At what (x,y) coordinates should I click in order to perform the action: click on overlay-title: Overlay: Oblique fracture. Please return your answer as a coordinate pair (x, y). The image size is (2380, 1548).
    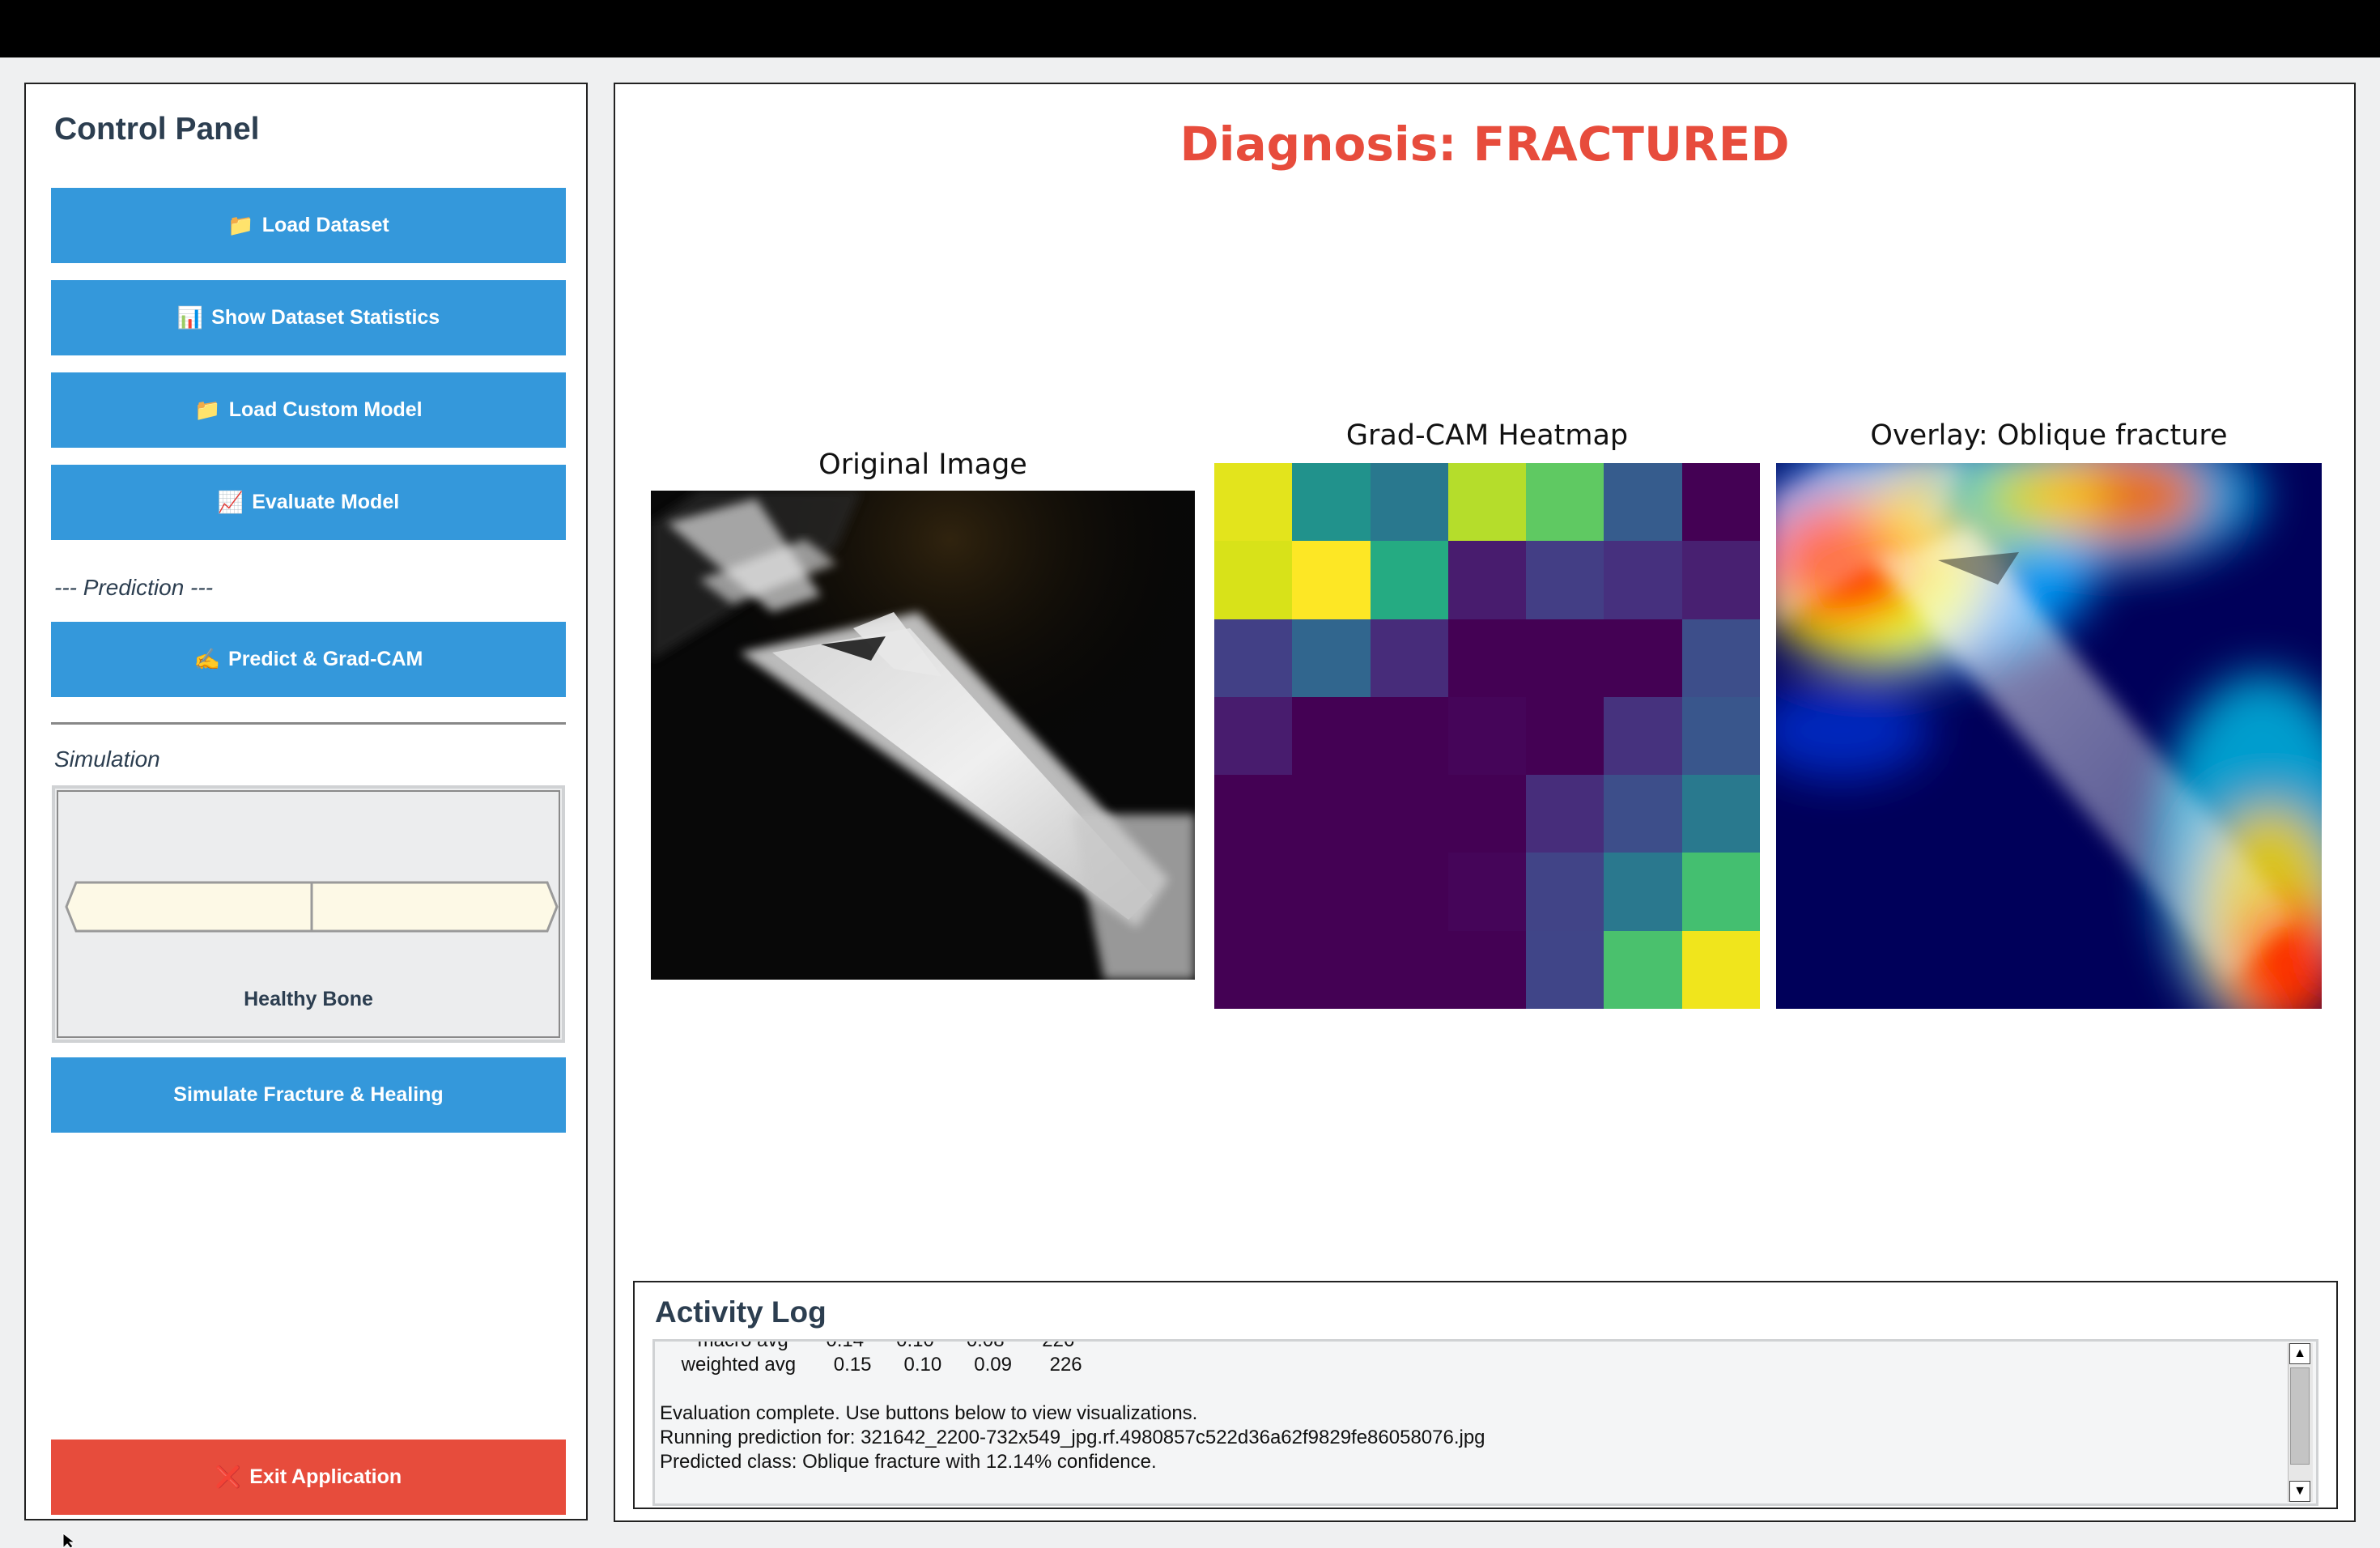
    Looking at the image, I should click on (2049, 436).